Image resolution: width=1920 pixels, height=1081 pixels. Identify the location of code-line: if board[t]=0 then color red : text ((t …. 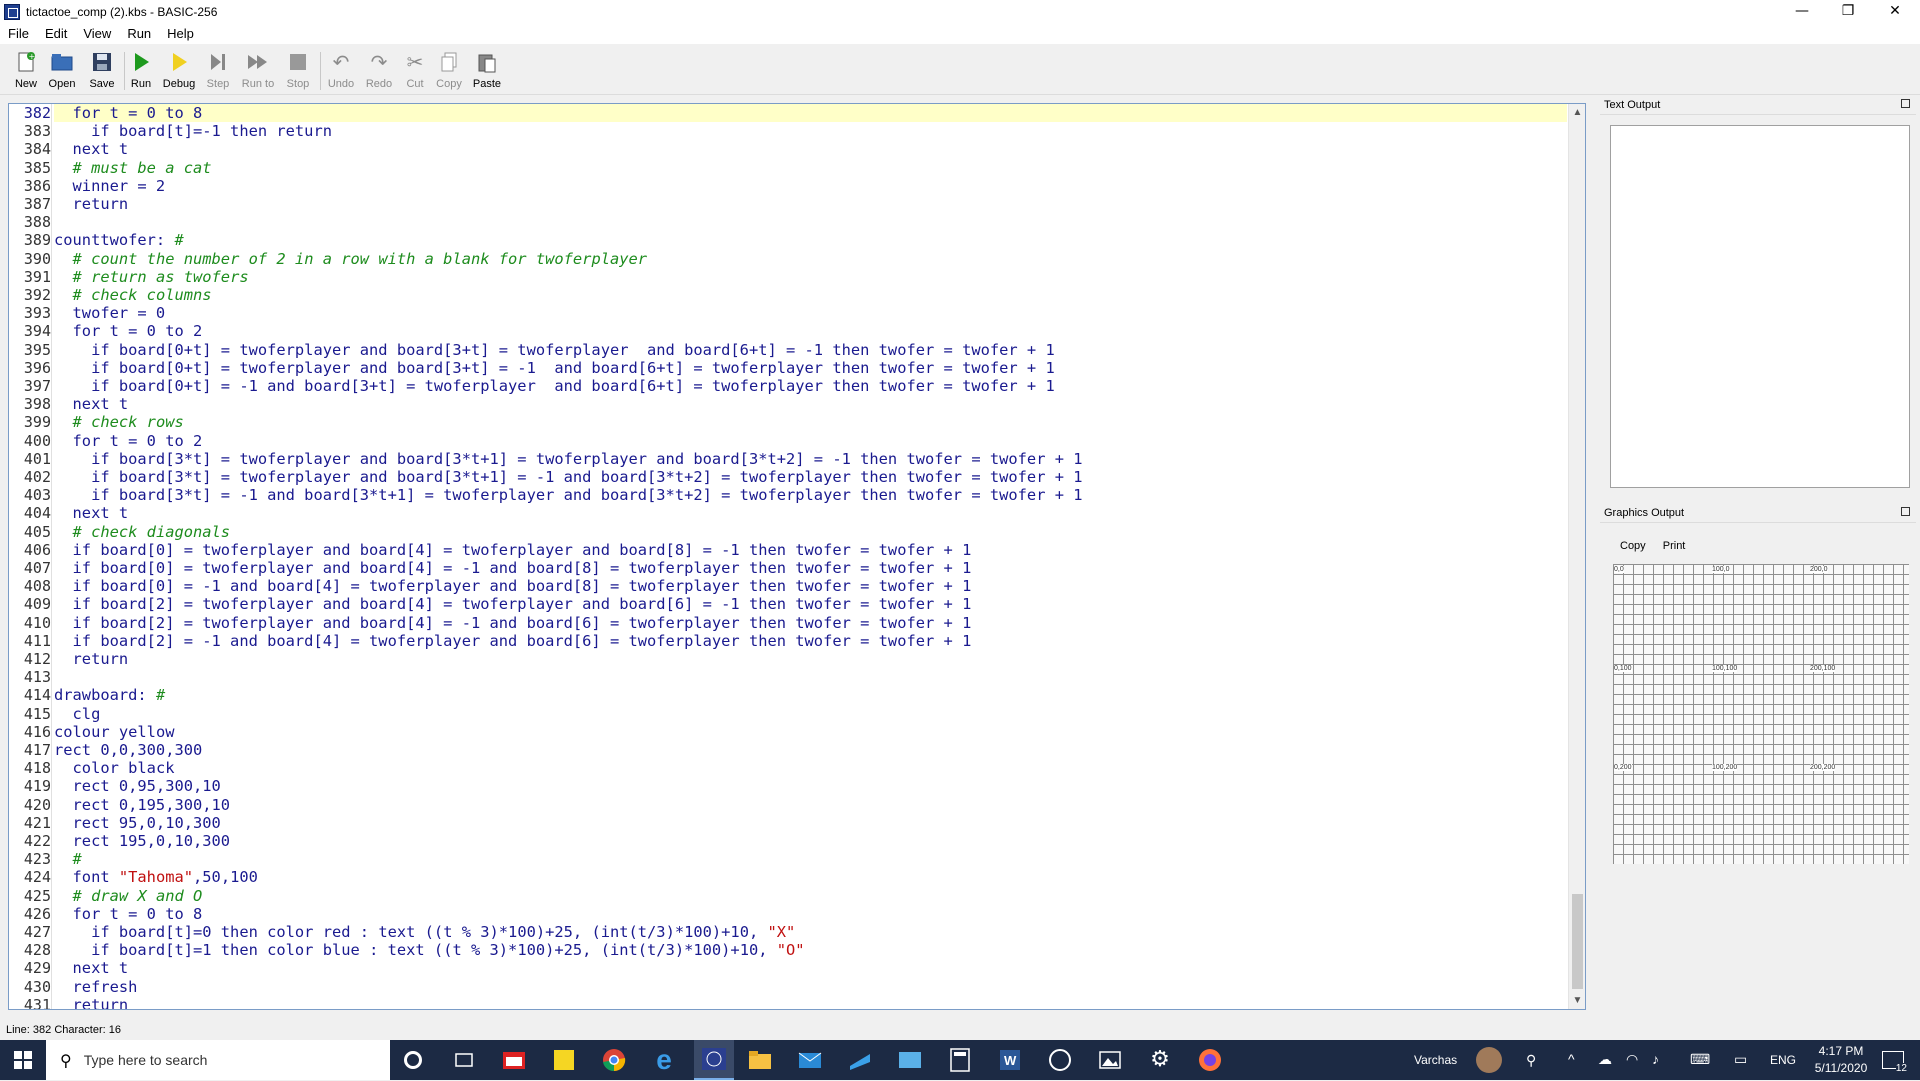
(810, 932).